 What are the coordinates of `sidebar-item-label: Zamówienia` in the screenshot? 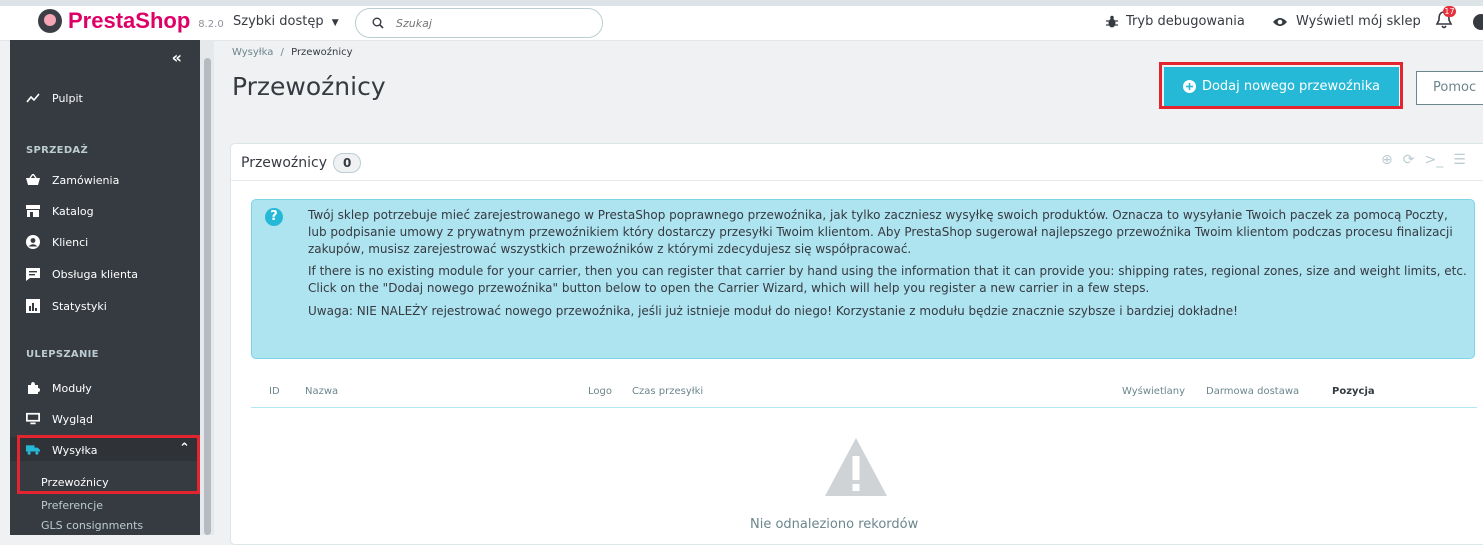 It's located at (86, 180).